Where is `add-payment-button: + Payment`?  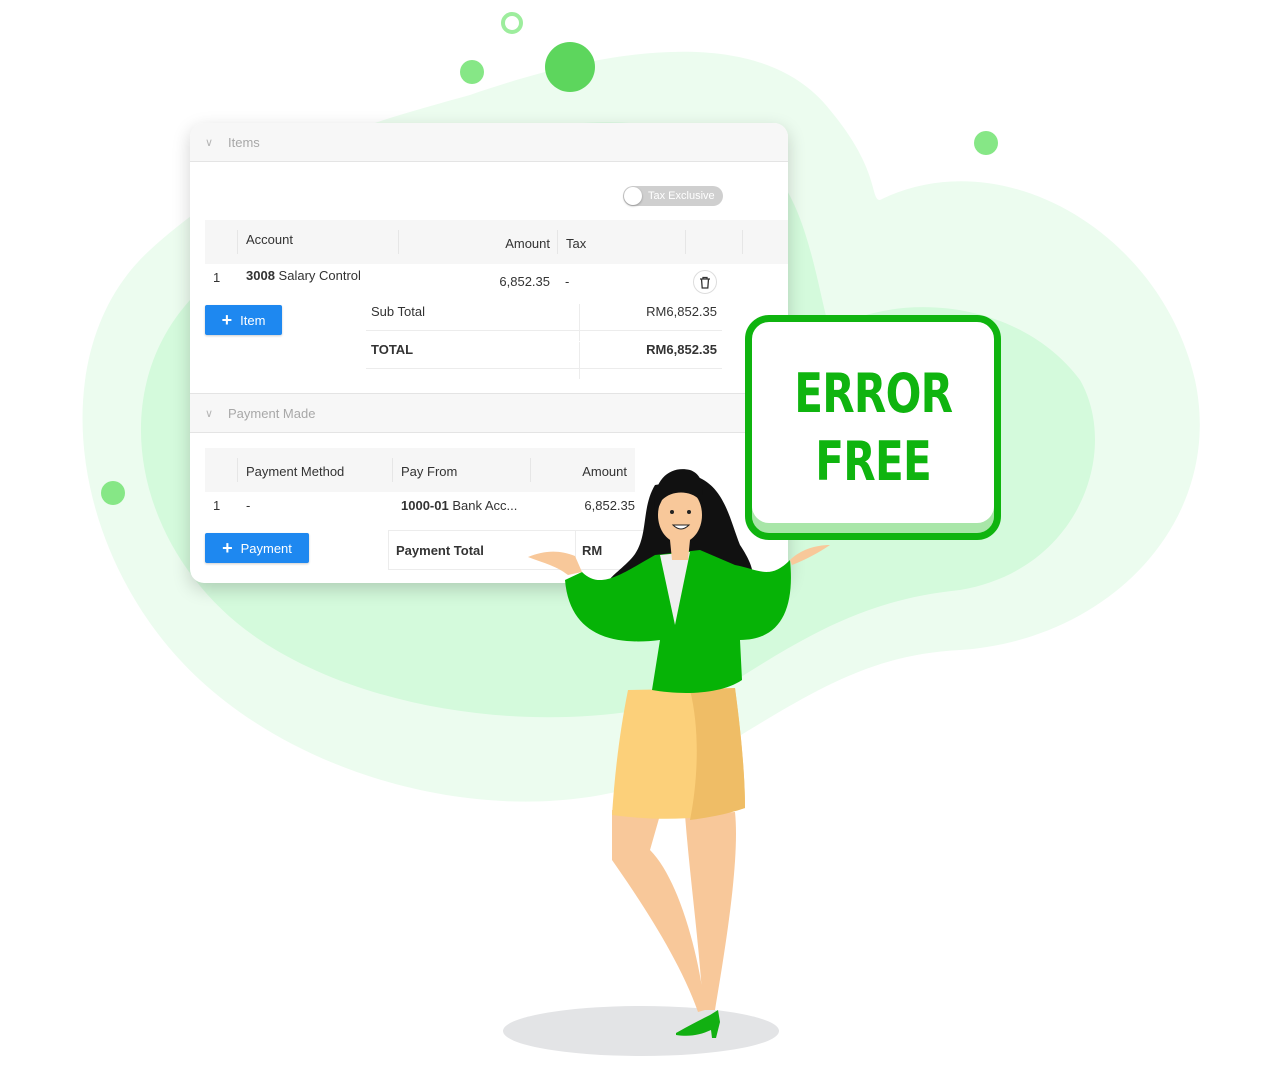 add-payment-button: + Payment is located at coordinates (257, 548).